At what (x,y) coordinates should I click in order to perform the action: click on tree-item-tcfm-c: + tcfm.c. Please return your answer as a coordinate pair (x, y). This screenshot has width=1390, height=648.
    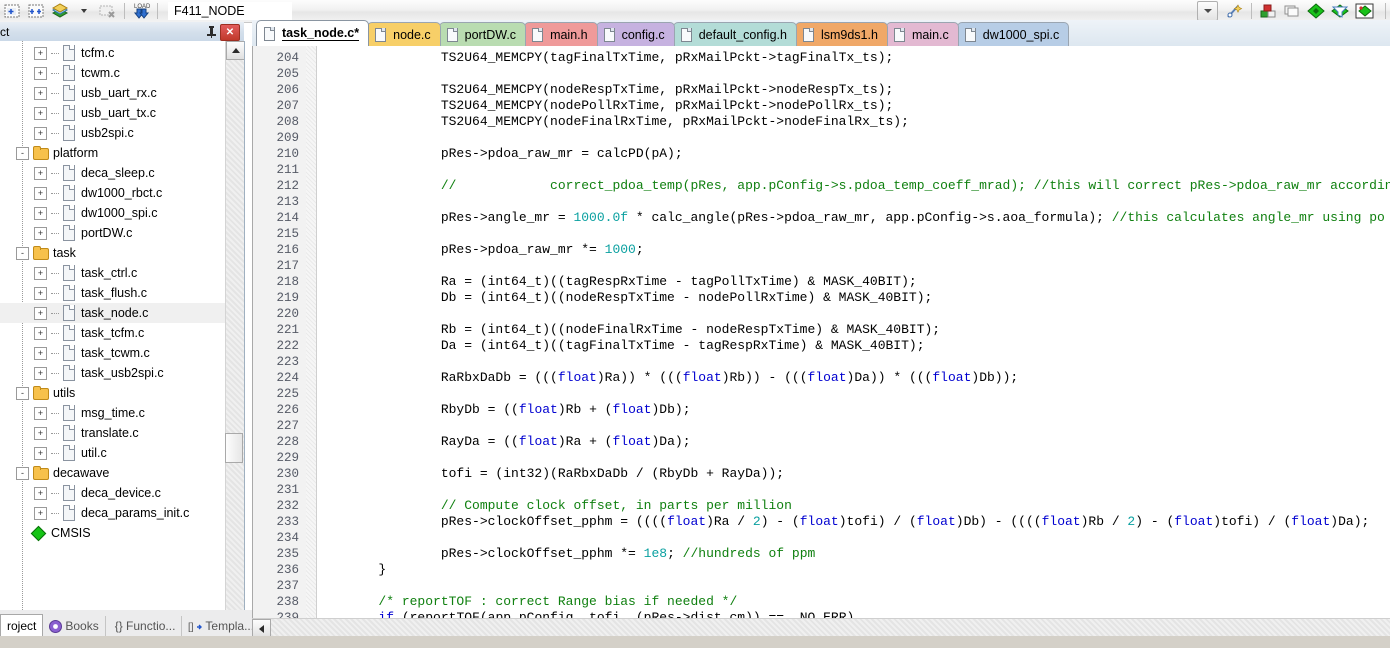
    Looking at the image, I should click on (112, 53).